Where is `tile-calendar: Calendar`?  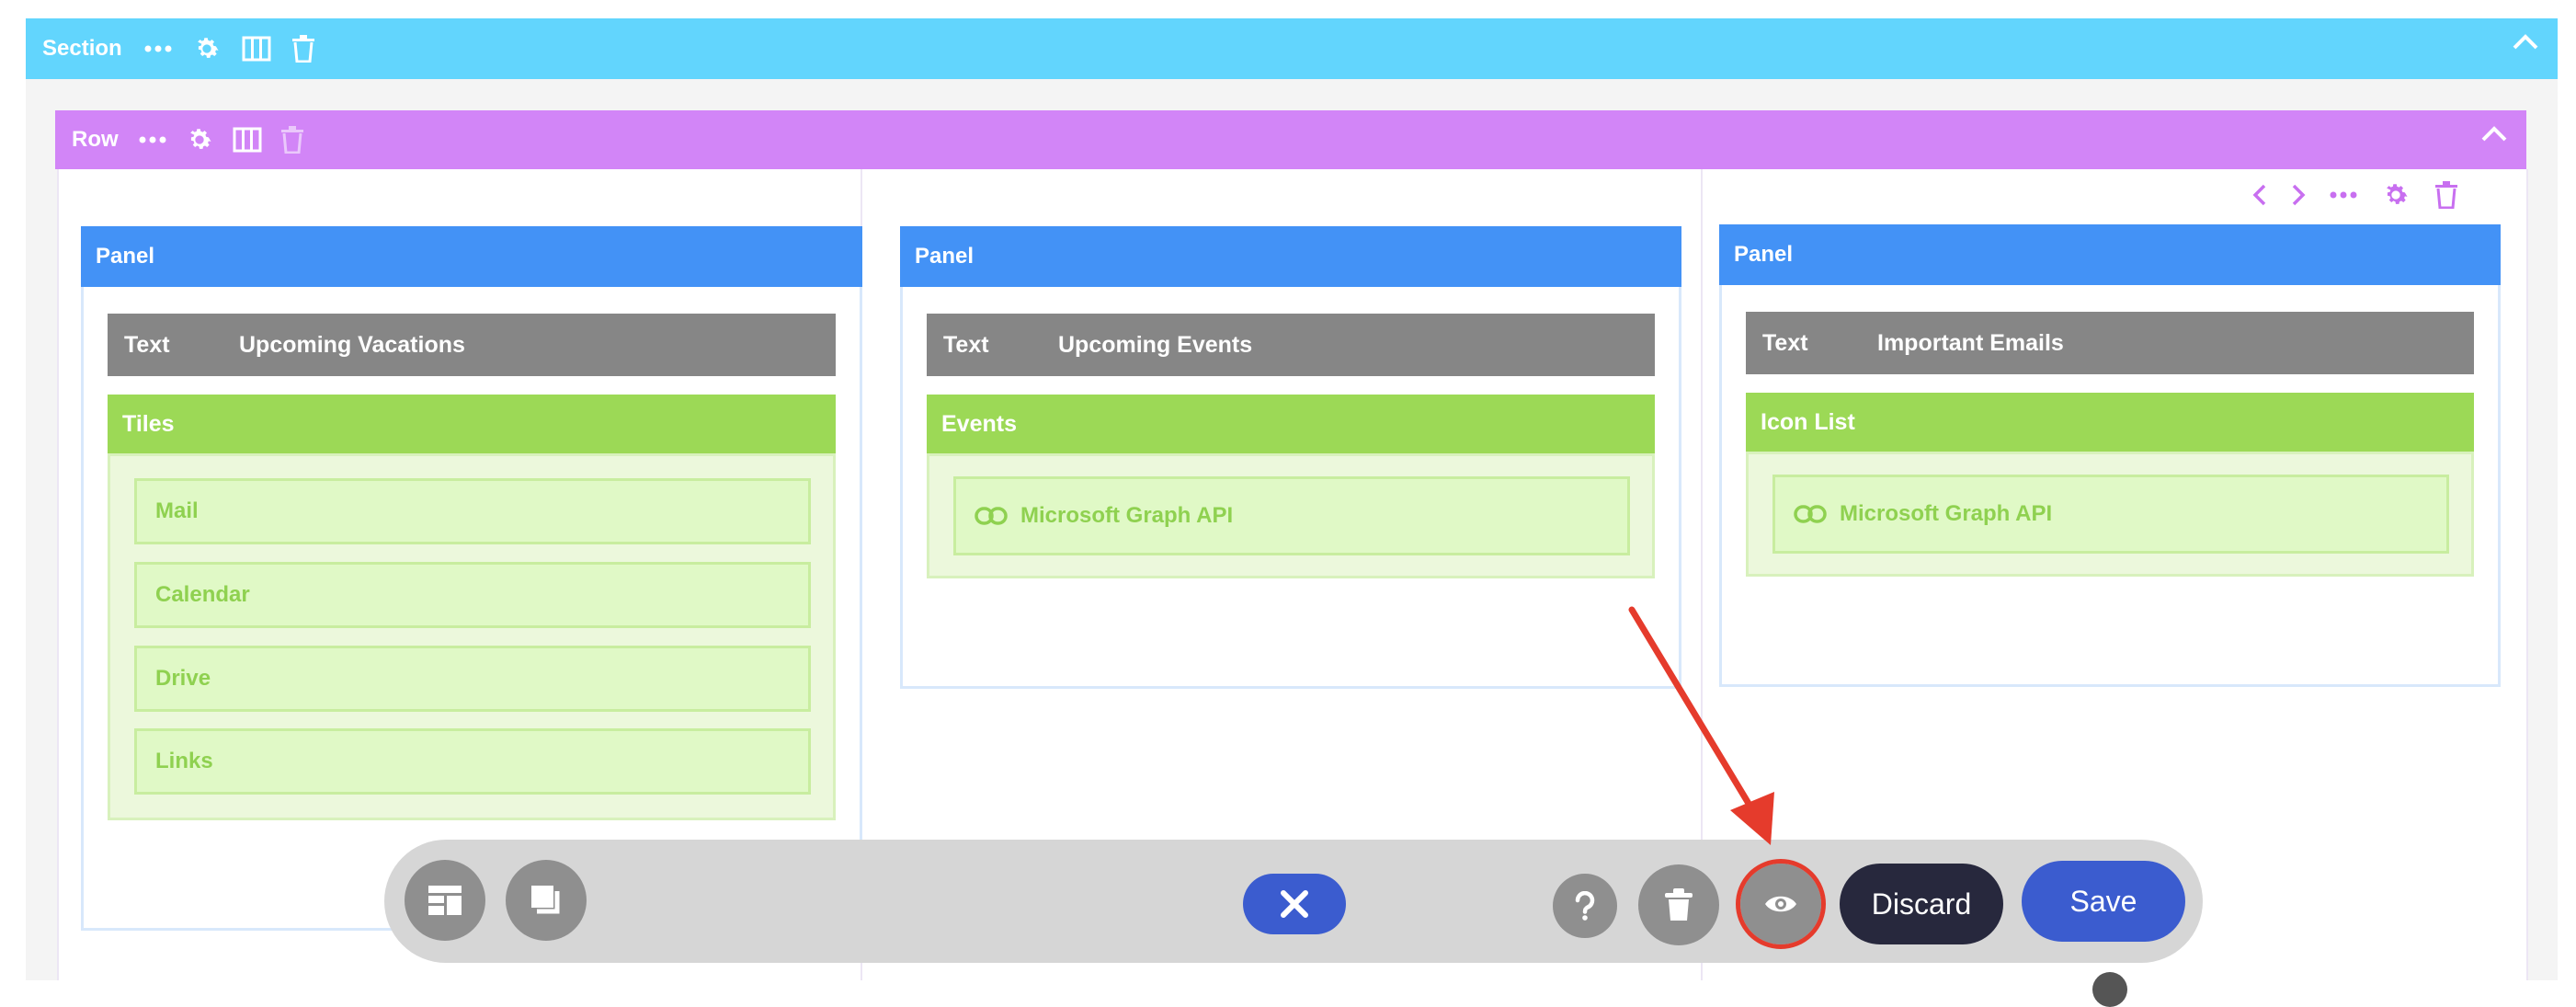
tile-calendar: Calendar is located at coordinates (472, 595).